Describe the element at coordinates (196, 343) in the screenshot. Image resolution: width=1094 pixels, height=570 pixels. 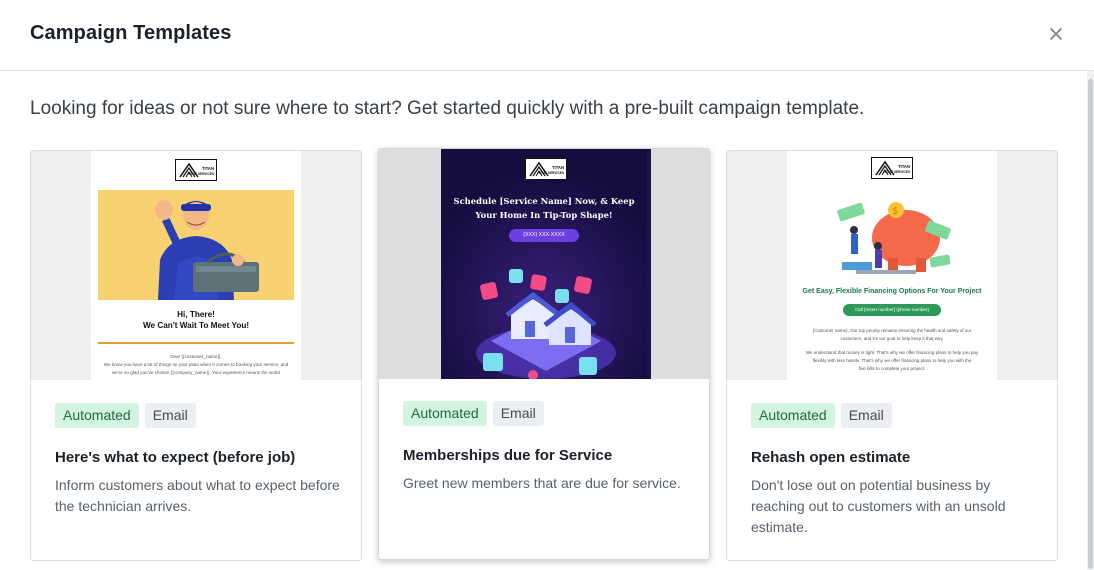
I see `preview-divider` at that location.